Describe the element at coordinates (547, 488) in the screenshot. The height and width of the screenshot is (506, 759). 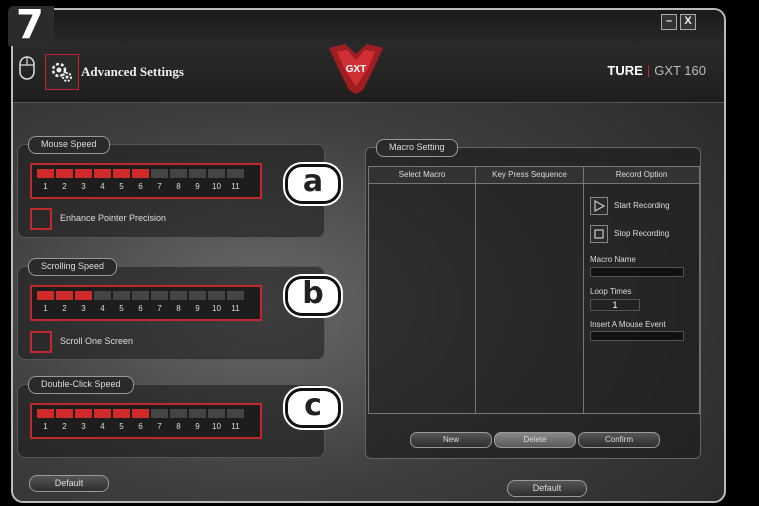
I see `bottom-default-button: Default` at that location.